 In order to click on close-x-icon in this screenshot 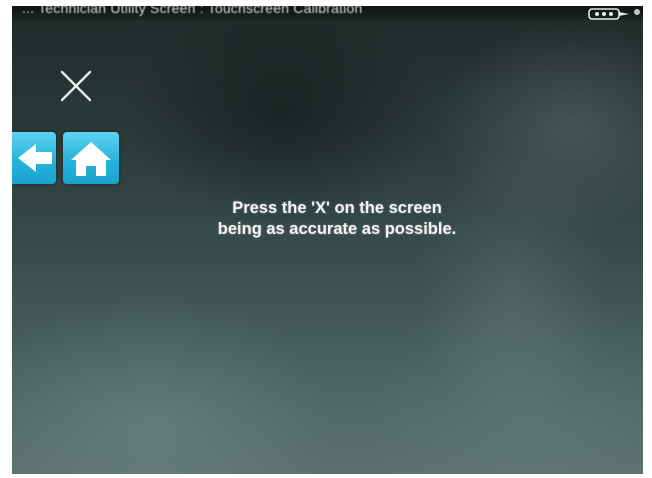, I will do `click(76, 86)`.